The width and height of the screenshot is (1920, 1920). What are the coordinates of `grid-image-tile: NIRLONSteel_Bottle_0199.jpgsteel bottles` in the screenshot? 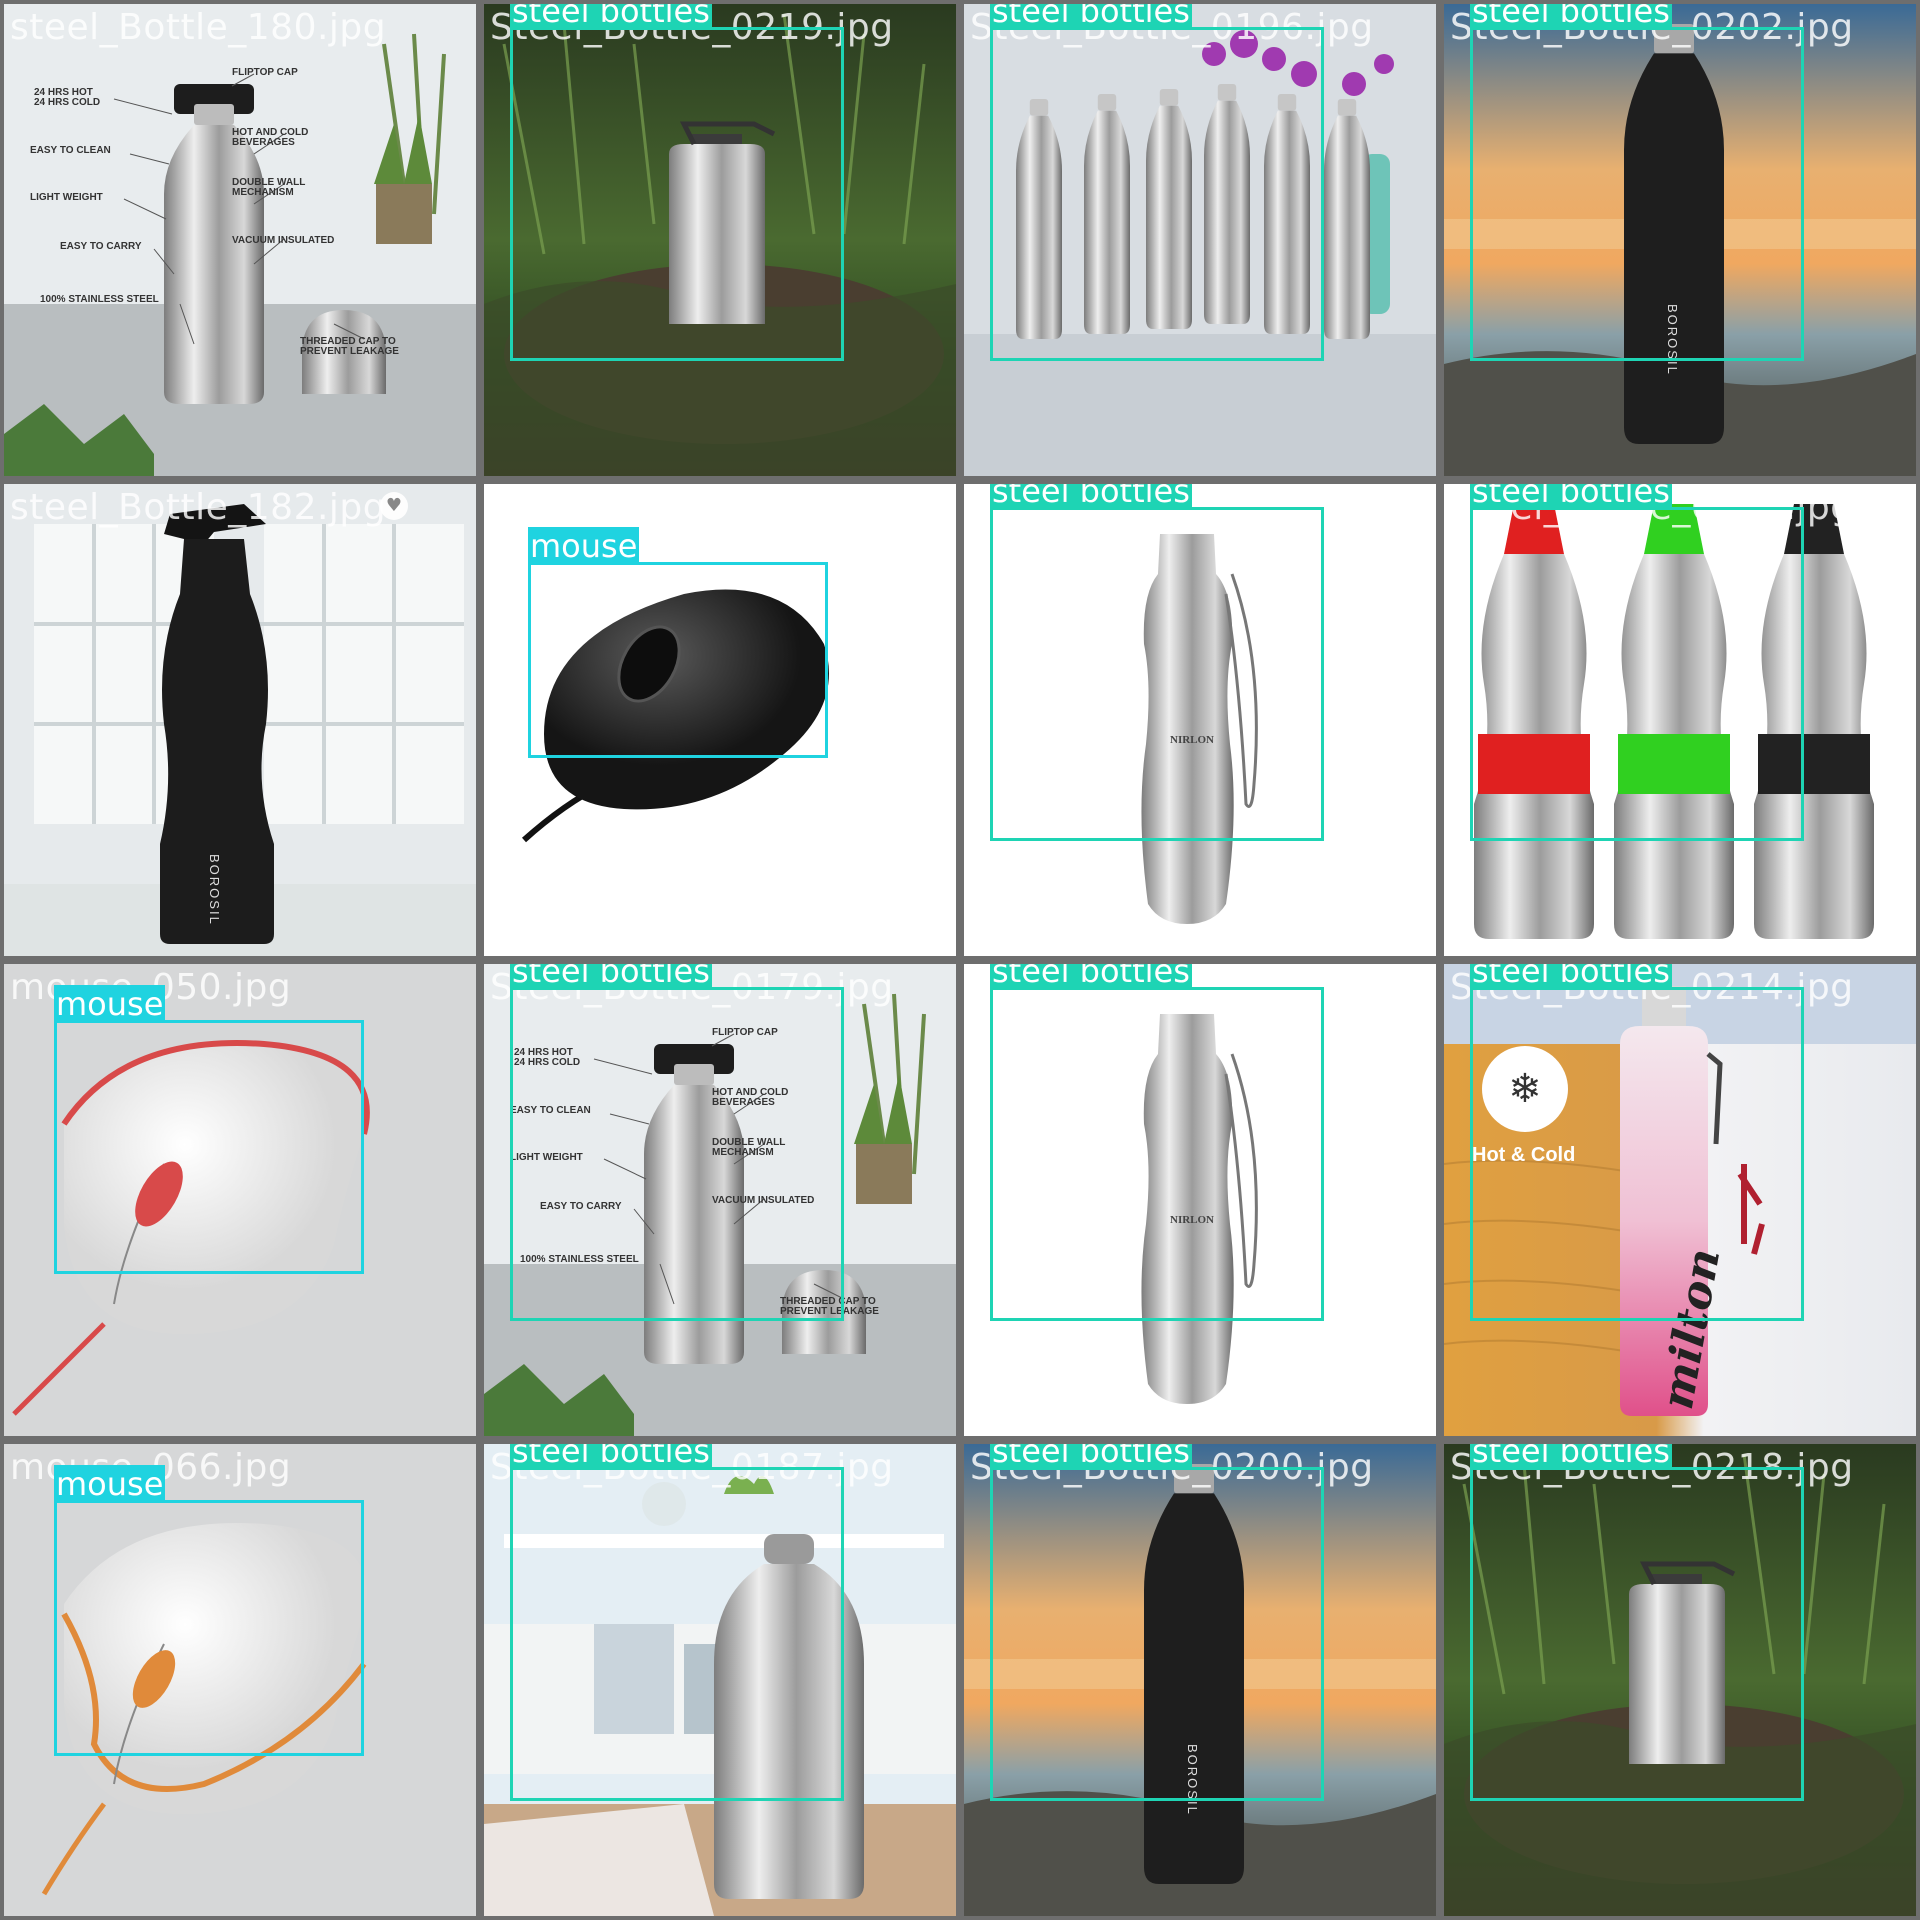 It's located at (1200, 1200).